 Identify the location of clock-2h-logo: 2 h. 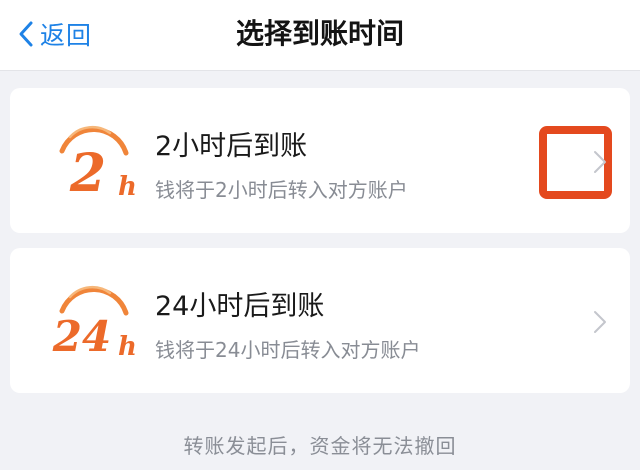
(98, 164).